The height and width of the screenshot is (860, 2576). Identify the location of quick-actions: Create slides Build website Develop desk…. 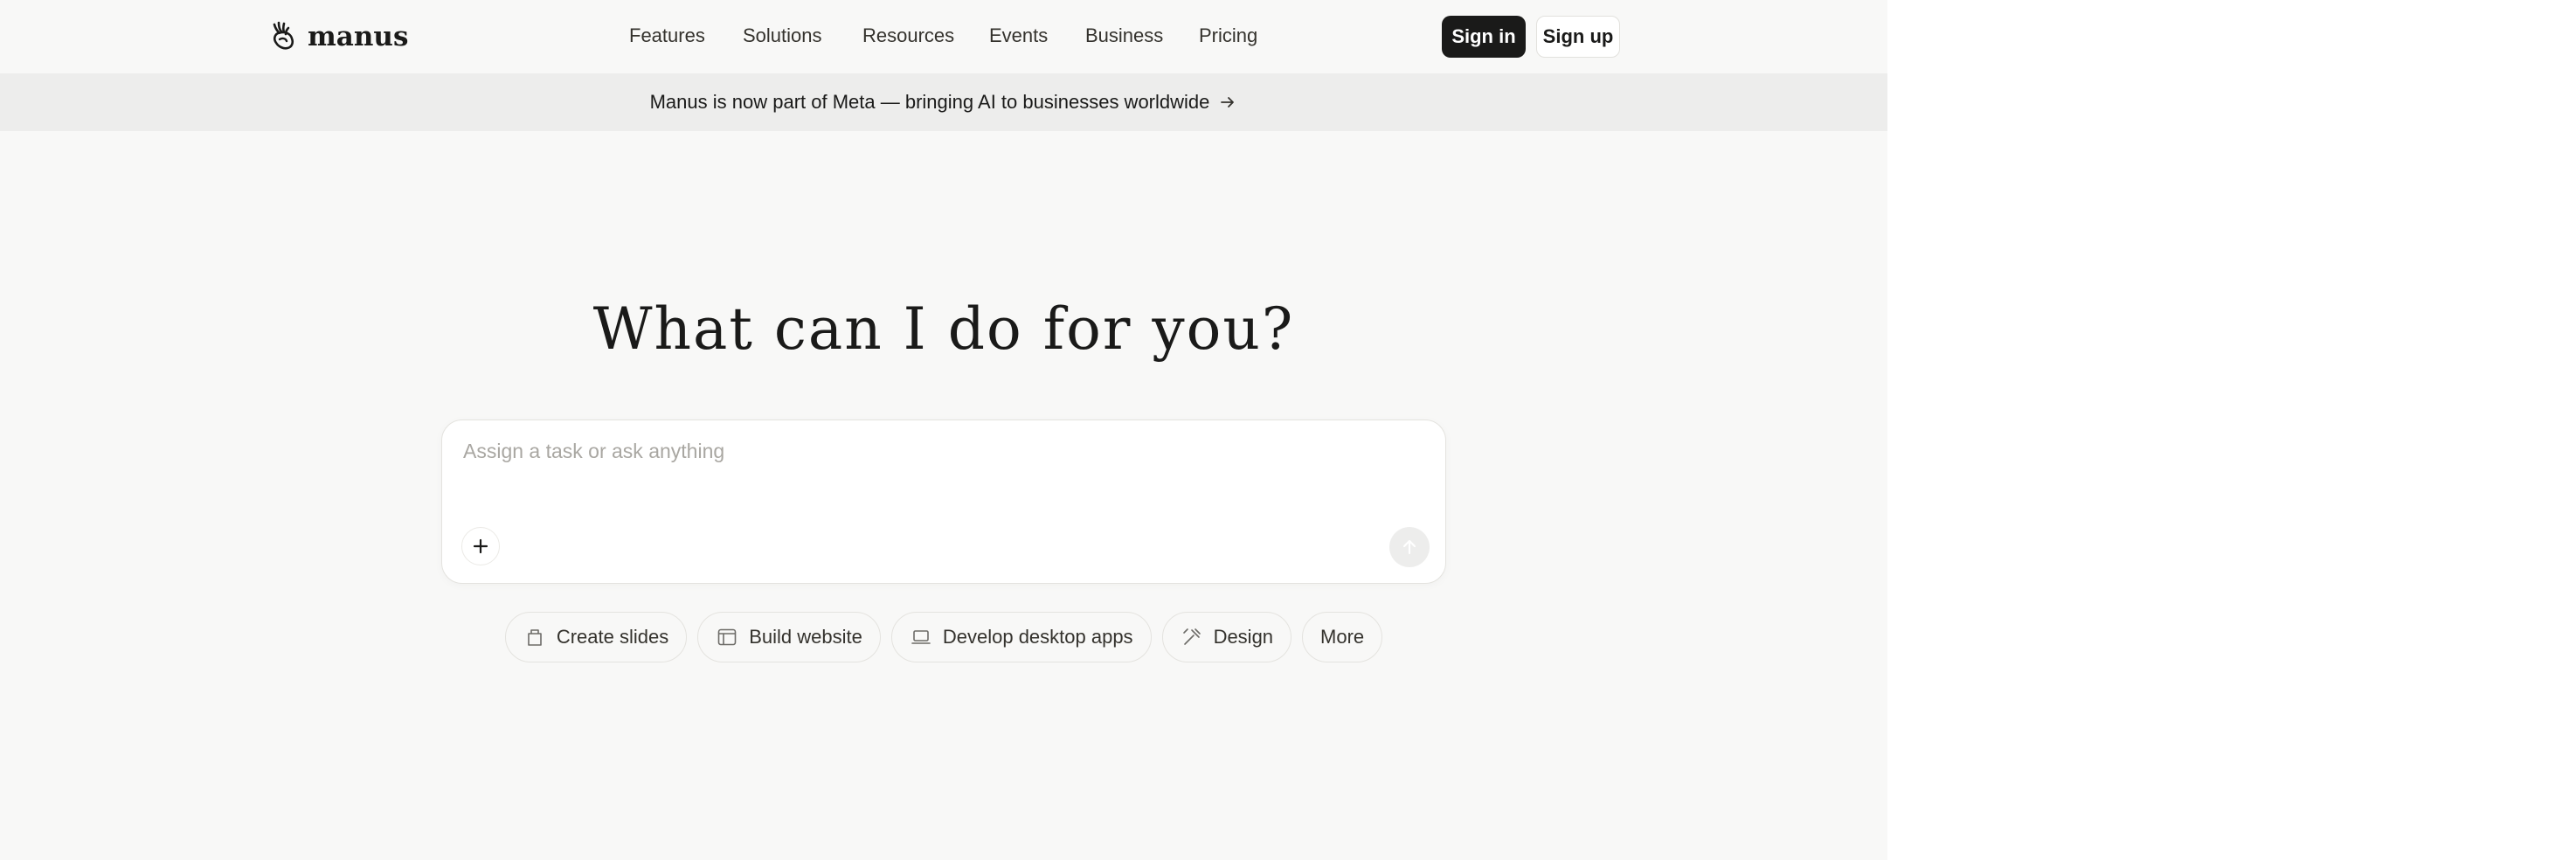
(943, 637).